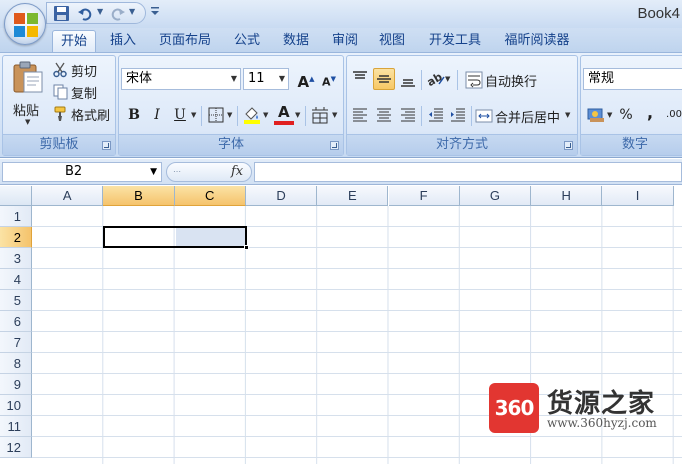 The height and width of the screenshot is (464, 682). I want to click on row-header: 9, so click(16, 384).